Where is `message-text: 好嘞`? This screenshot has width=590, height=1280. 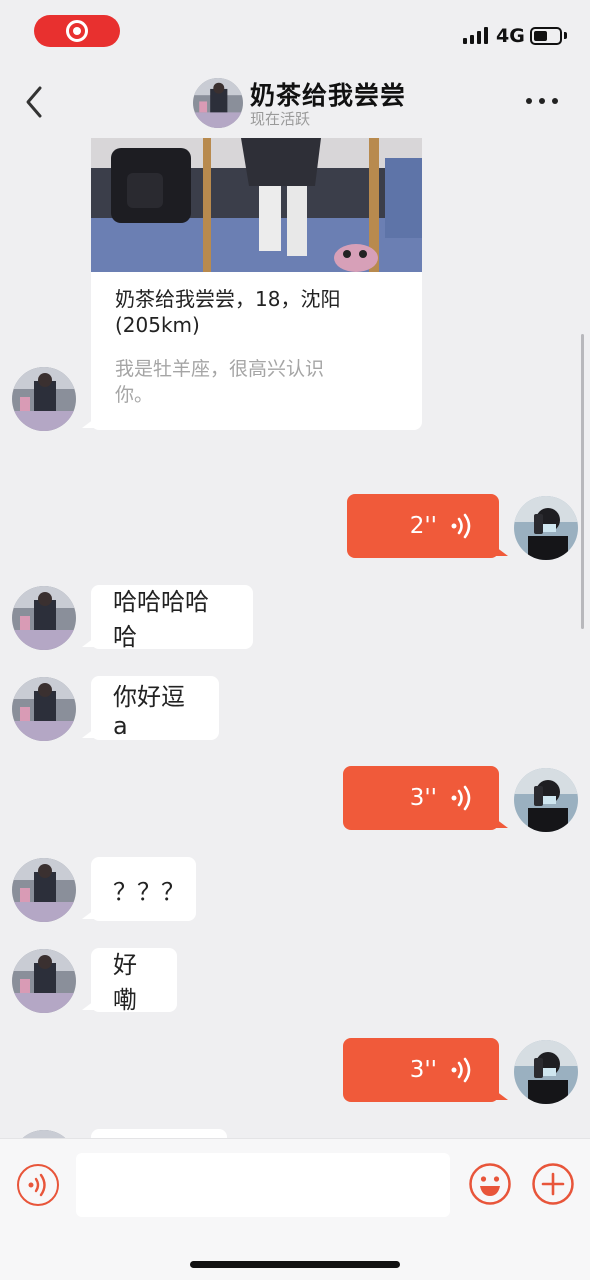
message-text: 好嘞 is located at coordinates (125, 982).